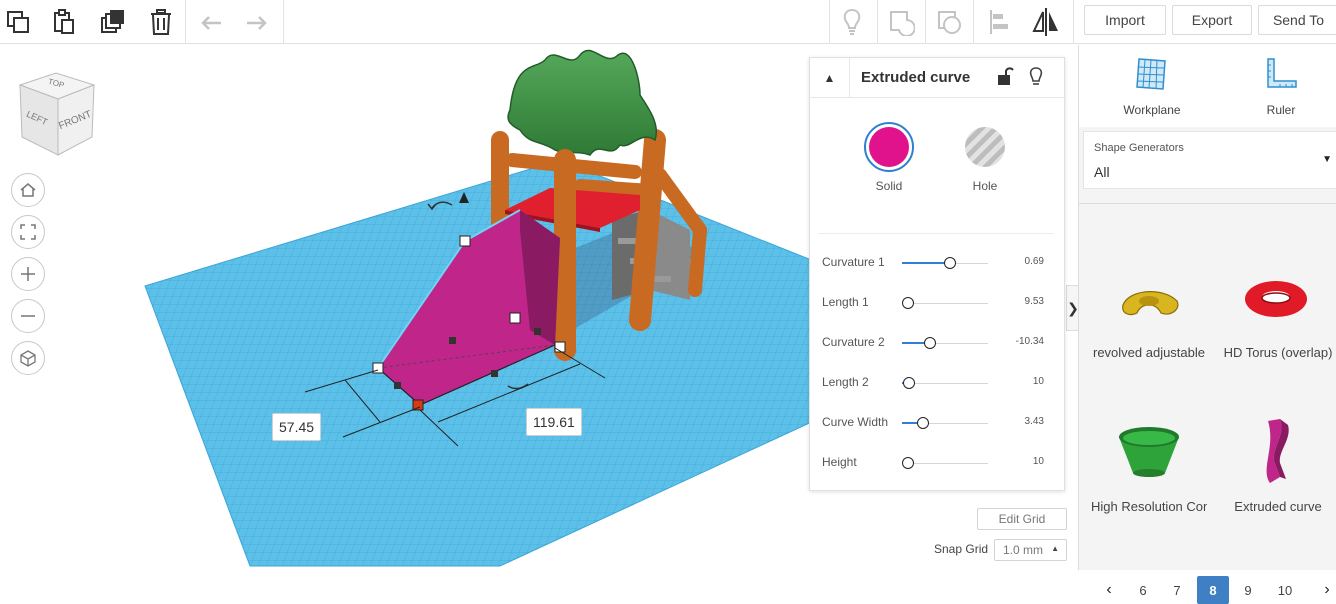  I want to click on solid-option: Solid, so click(889, 157).